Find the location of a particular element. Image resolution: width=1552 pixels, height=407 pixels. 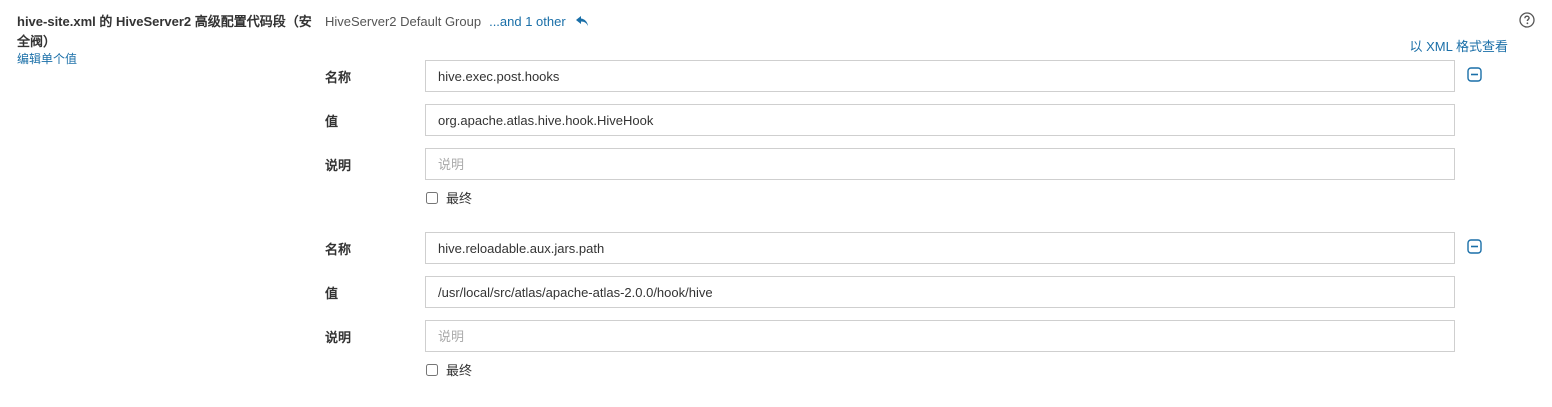

group-name: HiveServer2 Default Group is located at coordinates (403, 21).